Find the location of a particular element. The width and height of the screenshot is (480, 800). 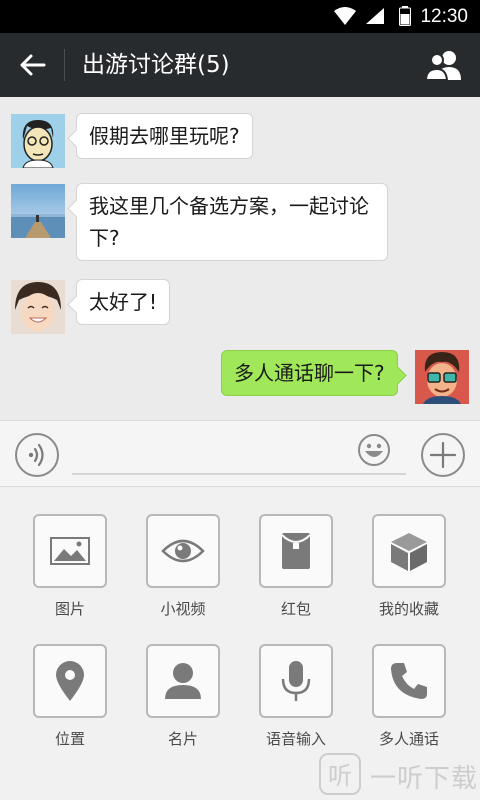

favorites-tile-frame is located at coordinates (409, 551).